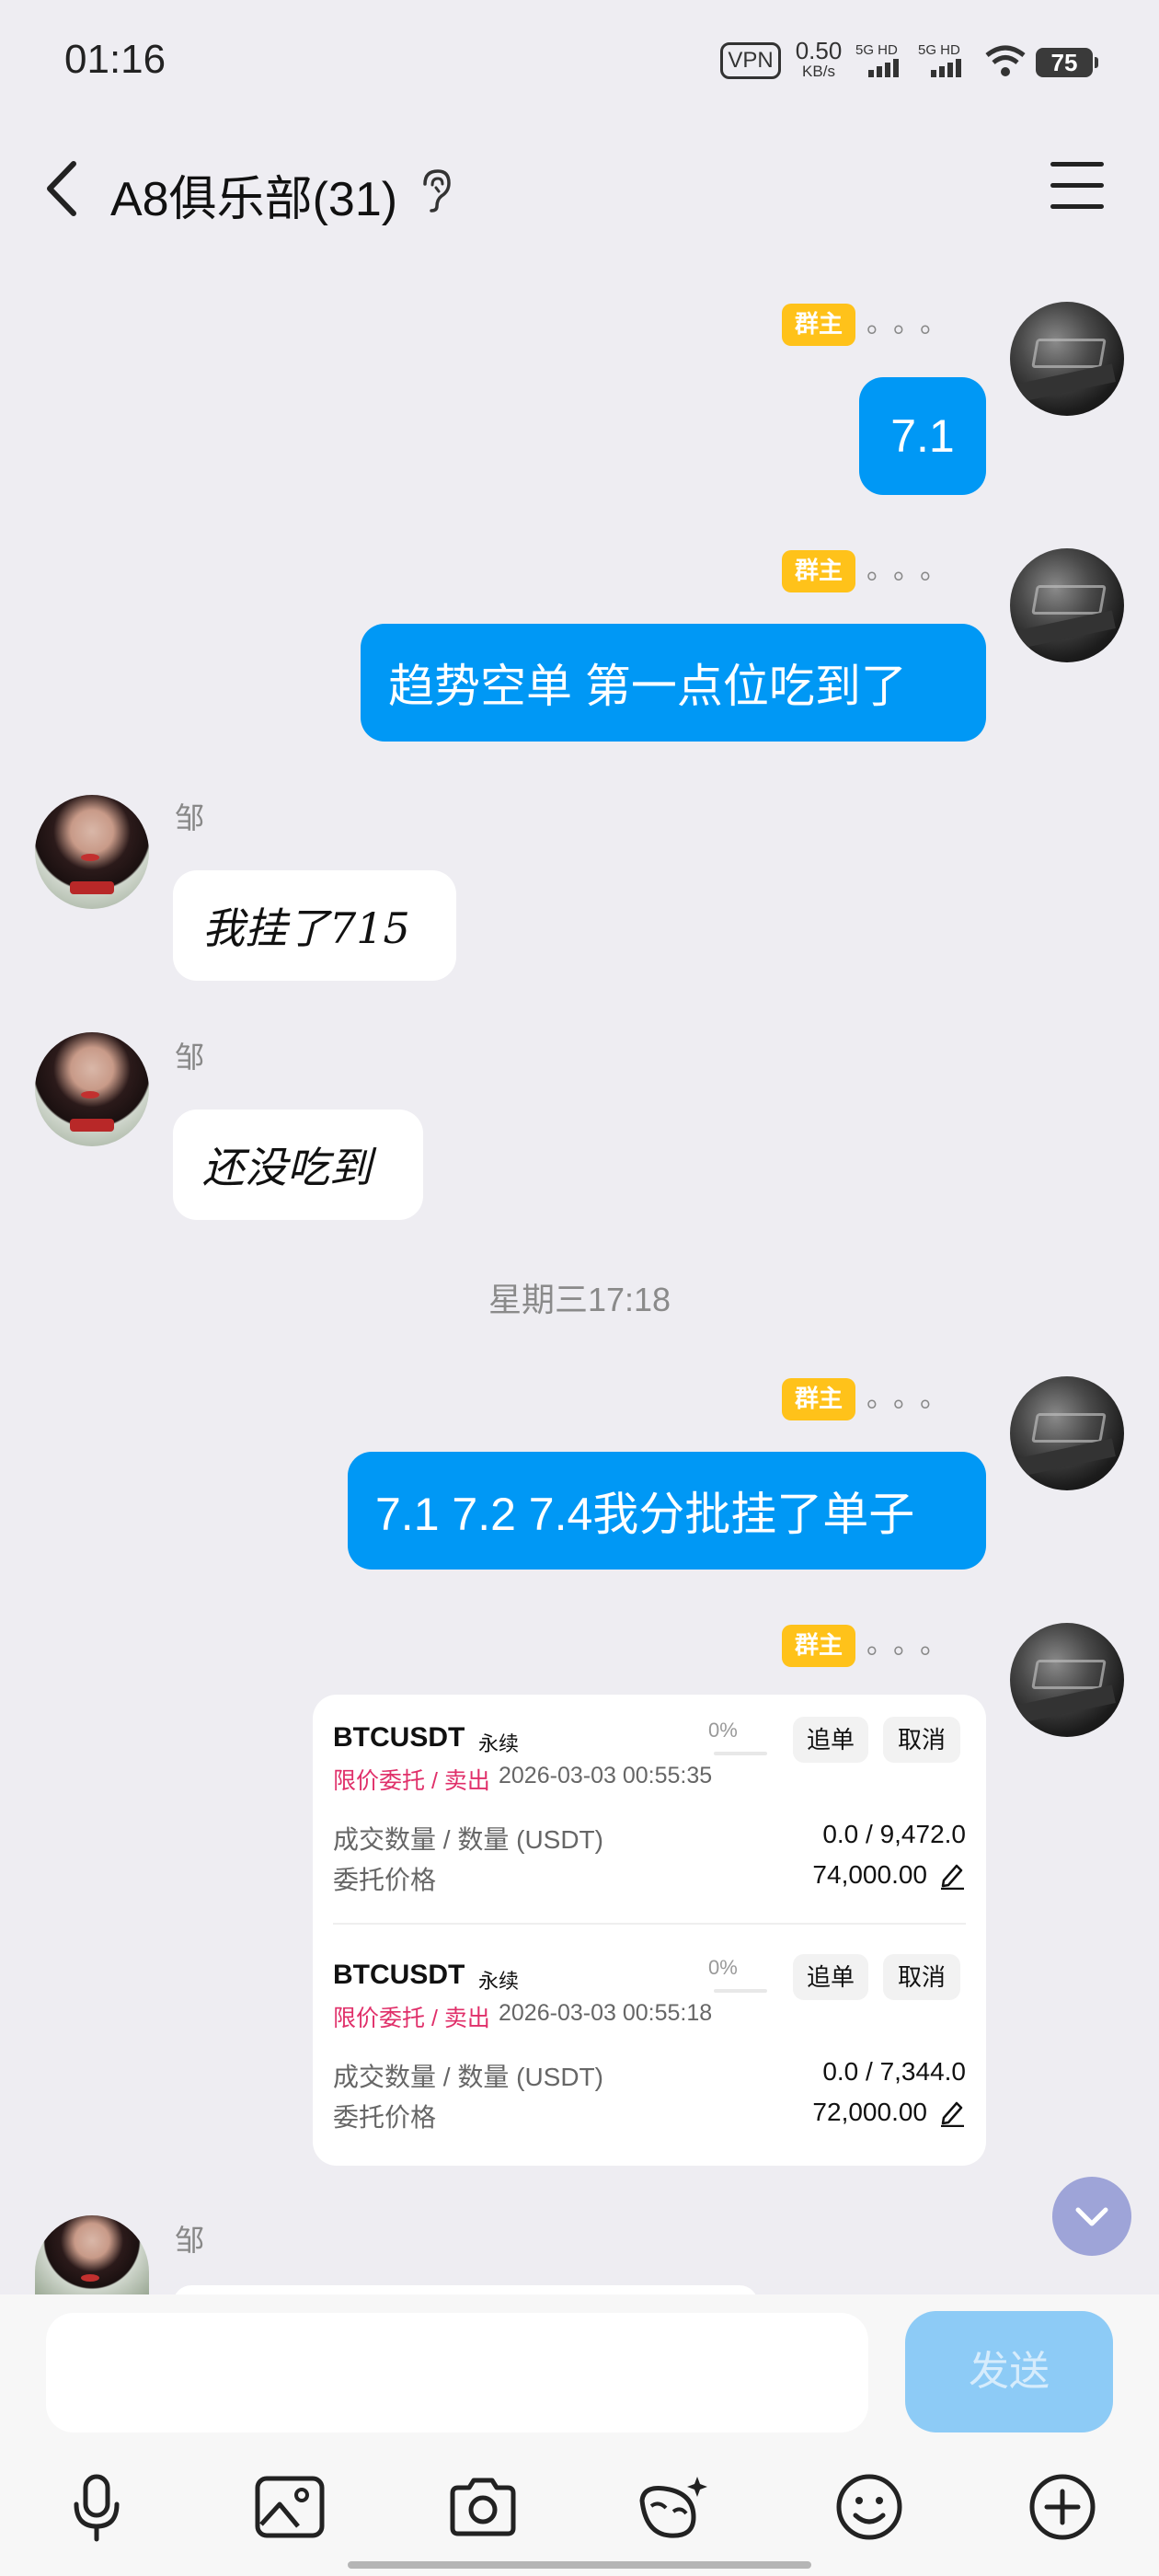  I want to click on status-bar: 01:16 VPN 0.50 KB/s 5G HD 5G HD 75, so click(579, 62).